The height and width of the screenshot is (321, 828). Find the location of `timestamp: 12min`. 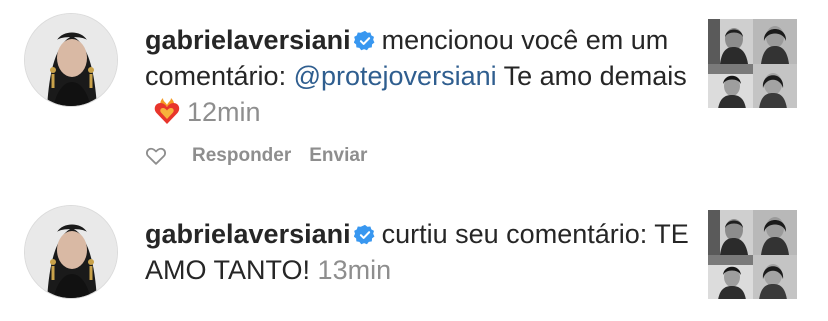

timestamp: 12min is located at coordinates (224, 112).